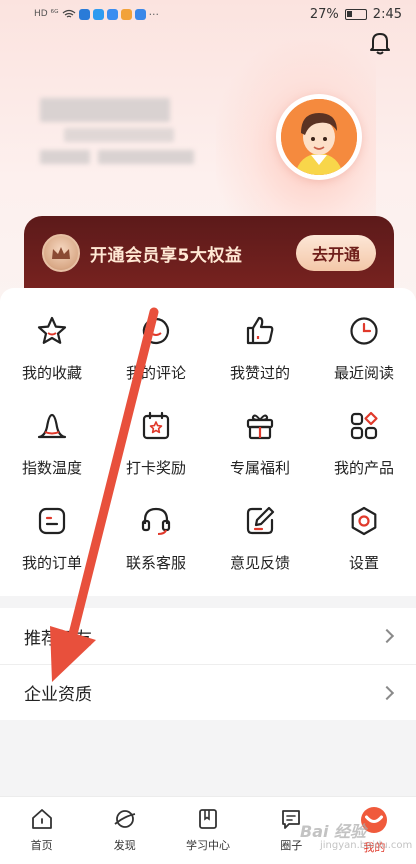 Image resolution: width=416 pixels, height=864 pixels. What do you see at coordinates (333, 831) in the screenshot?
I see `watermark: Bai 经验` at bounding box center [333, 831].